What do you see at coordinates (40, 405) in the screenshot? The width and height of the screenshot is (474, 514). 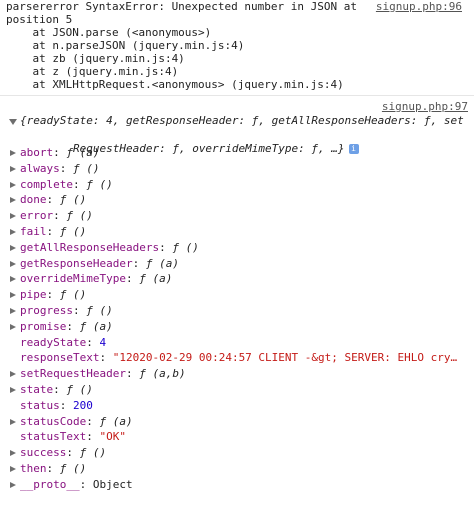 I see `property-key: status` at bounding box center [40, 405].